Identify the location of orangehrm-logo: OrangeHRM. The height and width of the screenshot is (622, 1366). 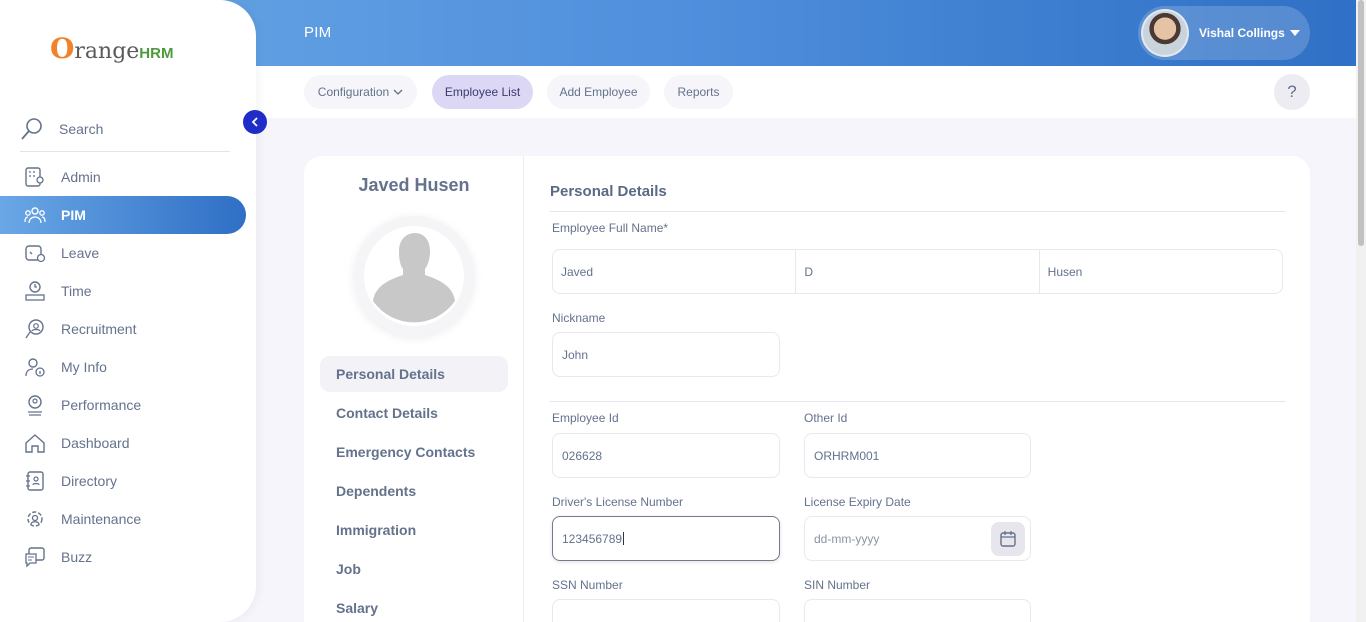
(111, 48).